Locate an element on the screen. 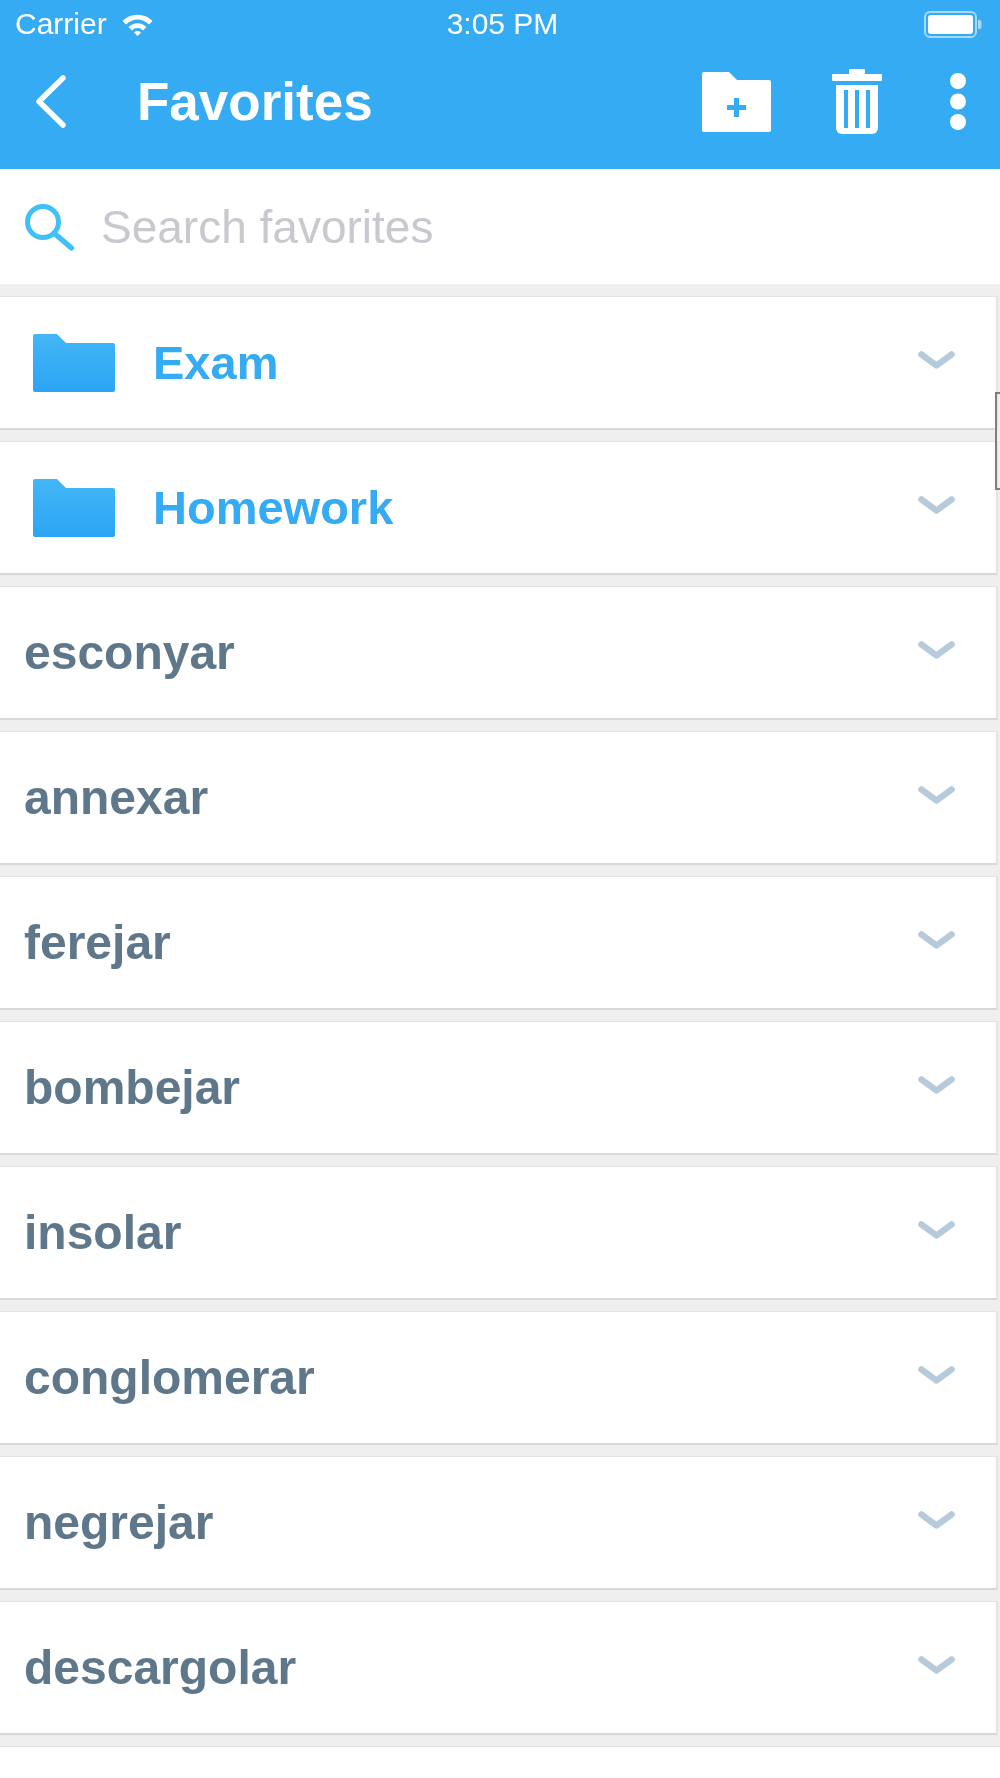  trash-icon is located at coordinates (857, 101).